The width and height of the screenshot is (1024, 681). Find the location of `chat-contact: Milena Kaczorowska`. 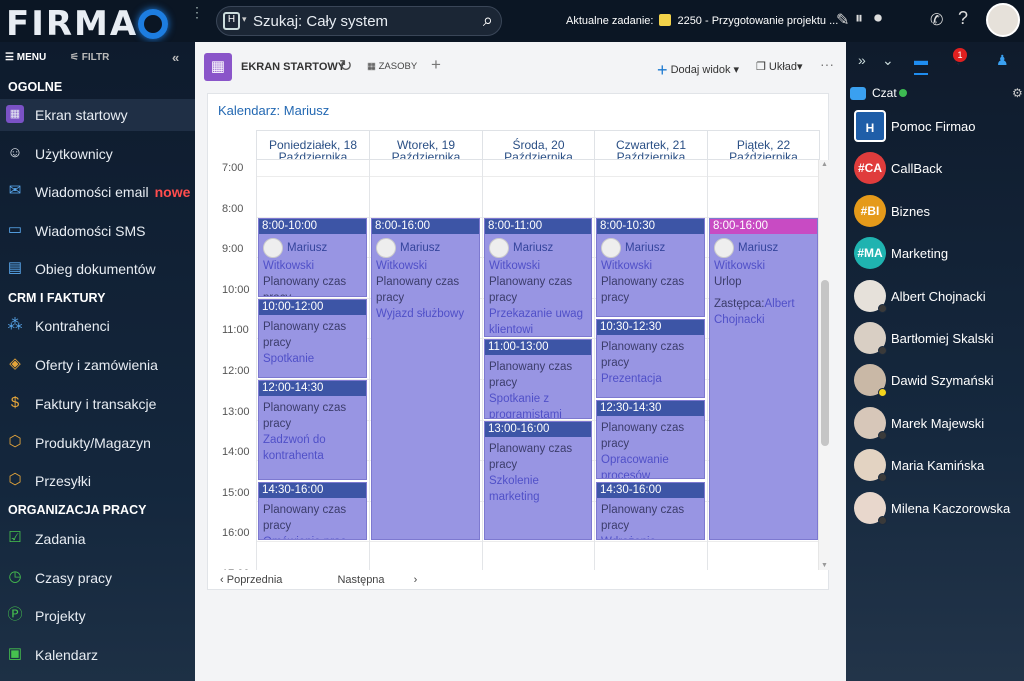

chat-contact: Milena Kaczorowska is located at coordinates (939, 508).